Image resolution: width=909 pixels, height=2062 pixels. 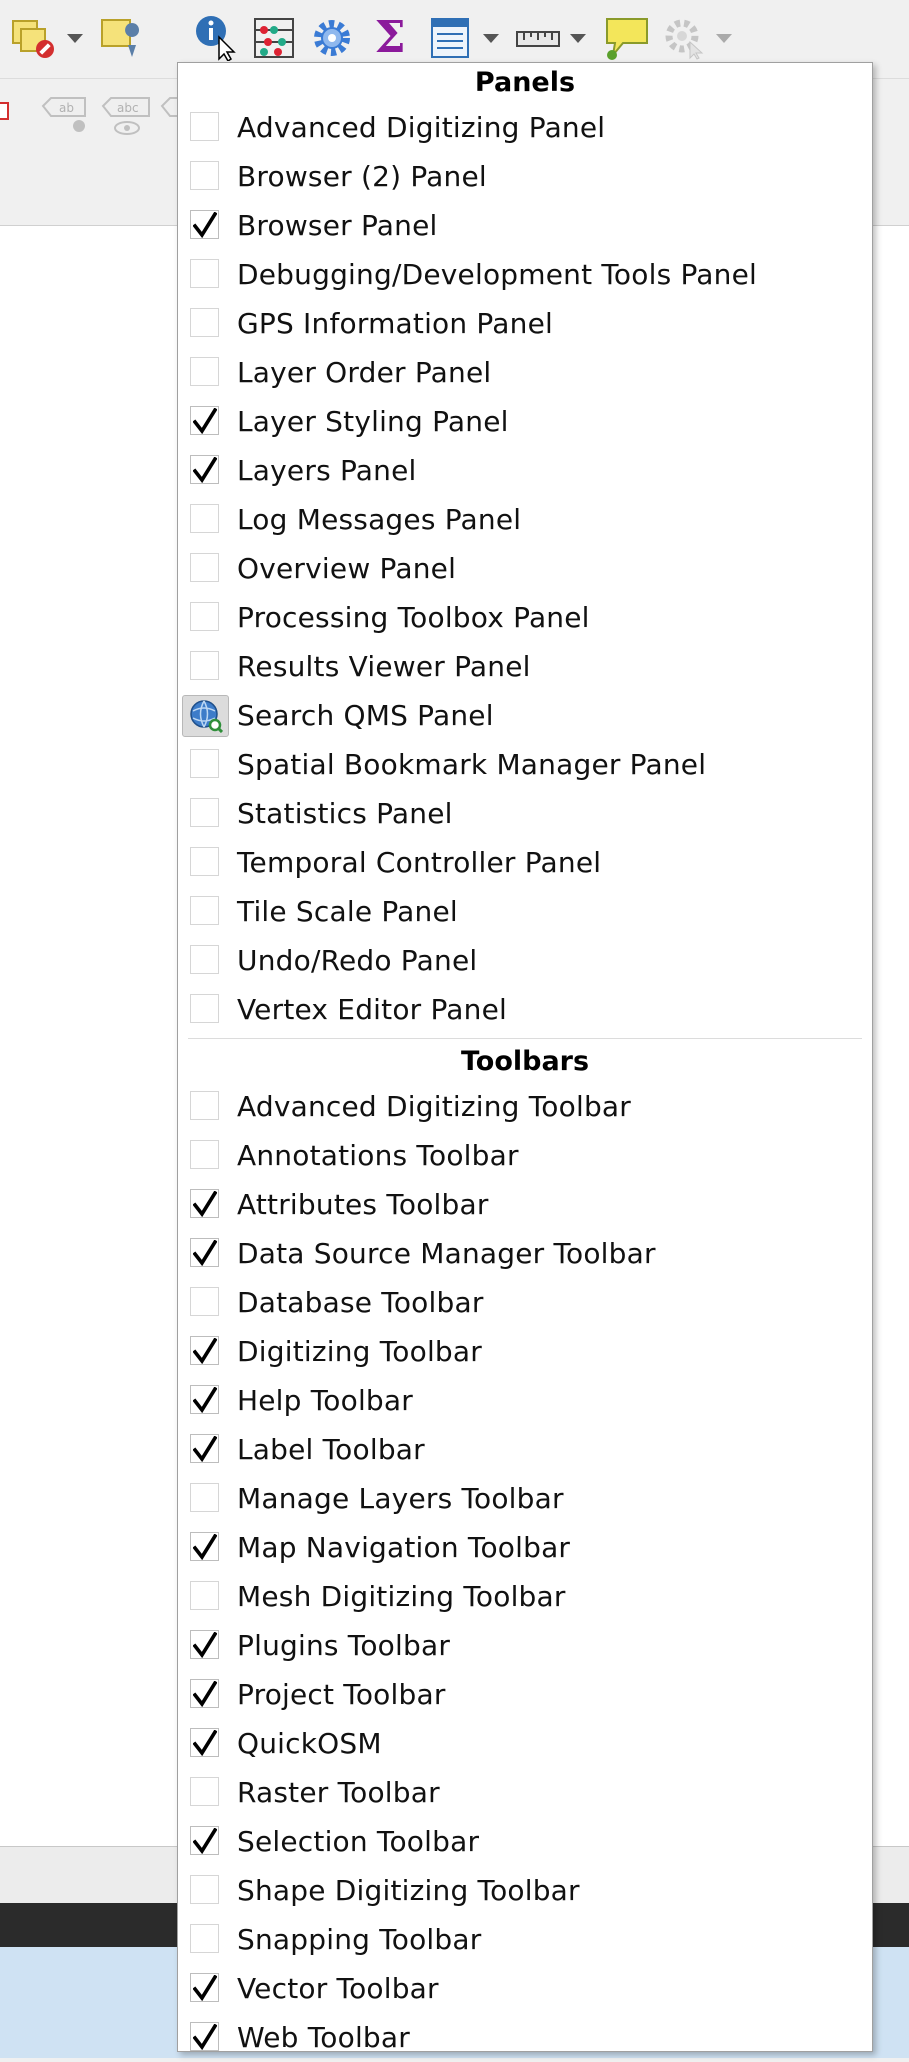 I want to click on label-ab-icon: ab, so click(x=65, y=115).